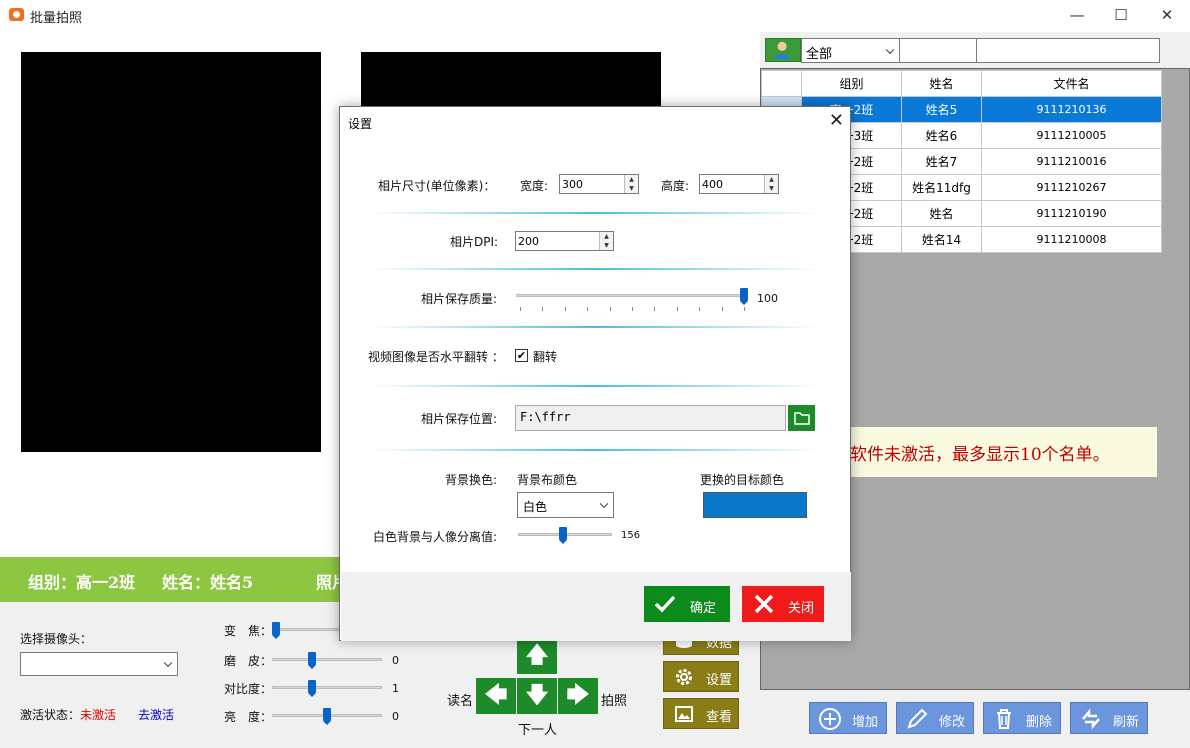 This screenshot has height=748, width=1190. I want to click on slider-value: 0, so click(395, 660).